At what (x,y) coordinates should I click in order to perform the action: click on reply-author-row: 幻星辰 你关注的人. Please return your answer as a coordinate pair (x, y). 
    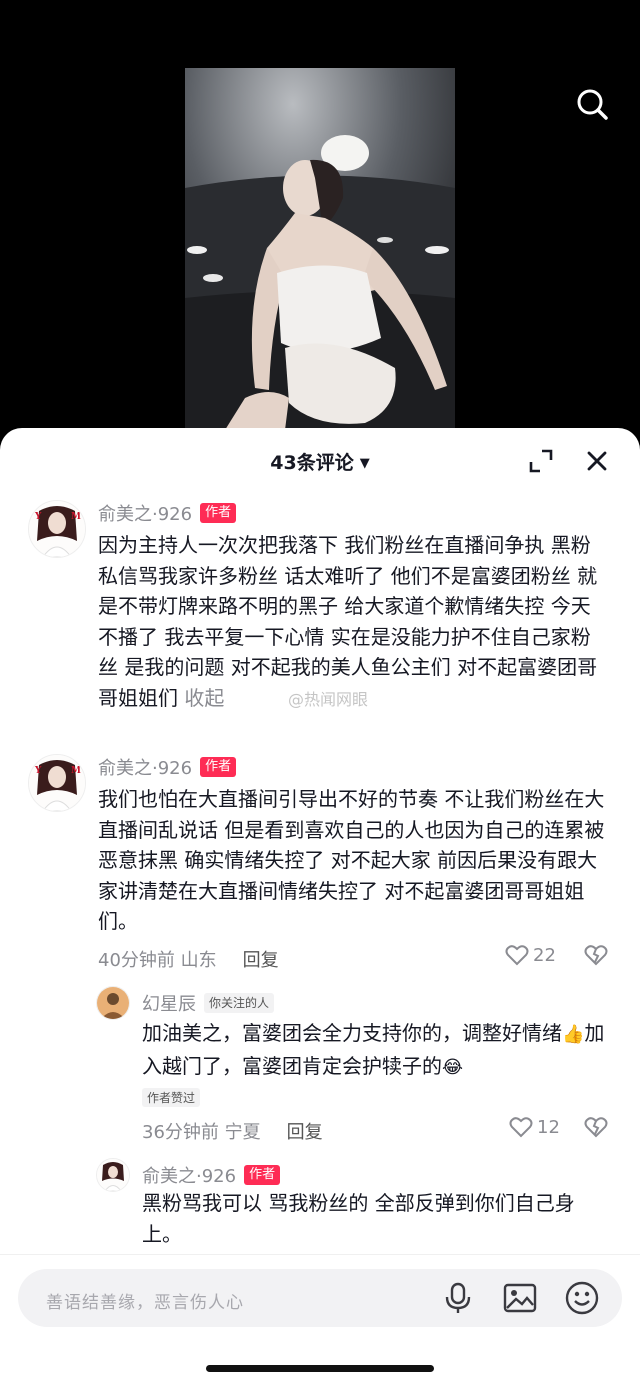
    Looking at the image, I should click on (208, 1003).